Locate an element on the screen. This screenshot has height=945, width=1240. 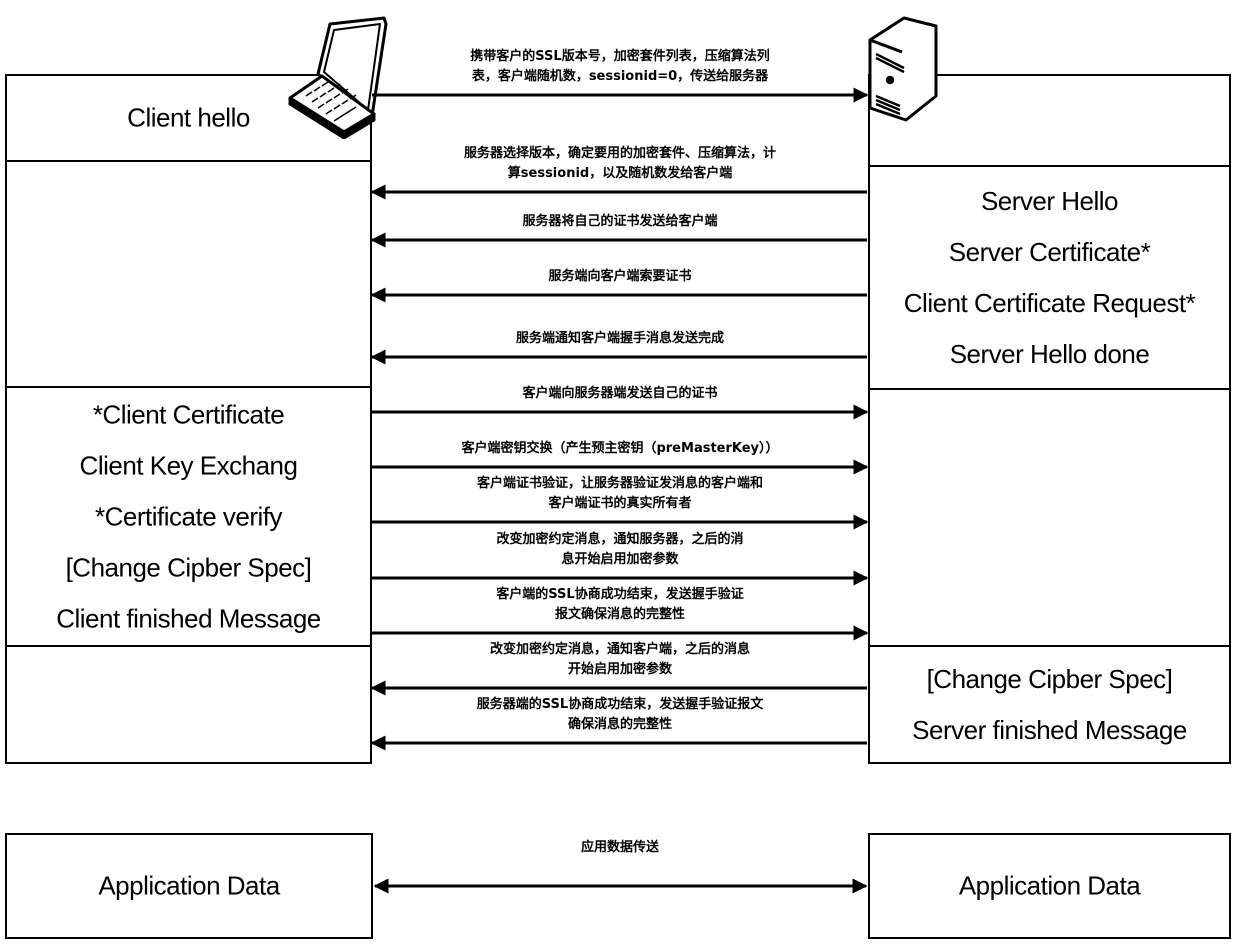
message-label-line: 报文确保消息的完整性 is located at coordinates (619, 614).